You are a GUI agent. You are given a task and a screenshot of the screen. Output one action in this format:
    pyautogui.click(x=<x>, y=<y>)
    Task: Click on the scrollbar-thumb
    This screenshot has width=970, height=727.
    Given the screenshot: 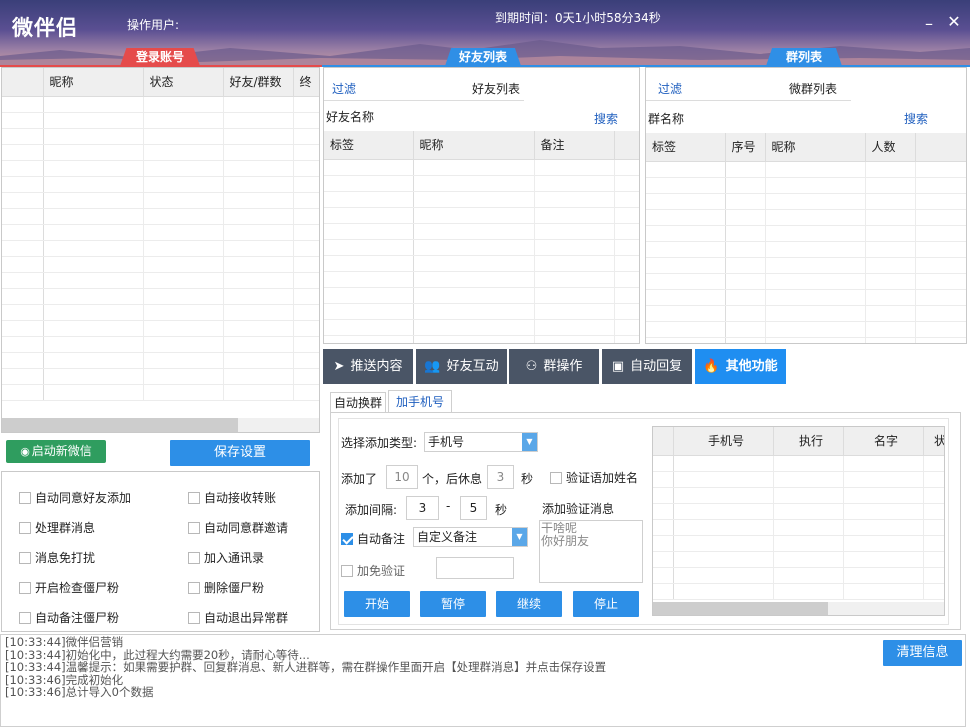 What is the action you would take?
    pyautogui.click(x=740, y=608)
    